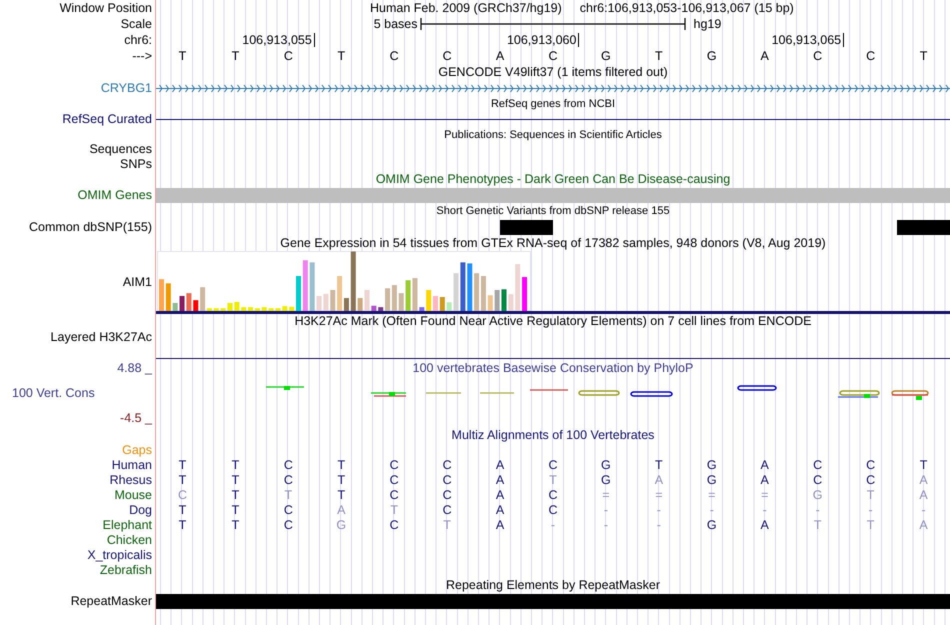 The image size is (950, 625). Describe the element at coordinates (132, 465) in the screenshot. I see `species-label: Human` at that location.